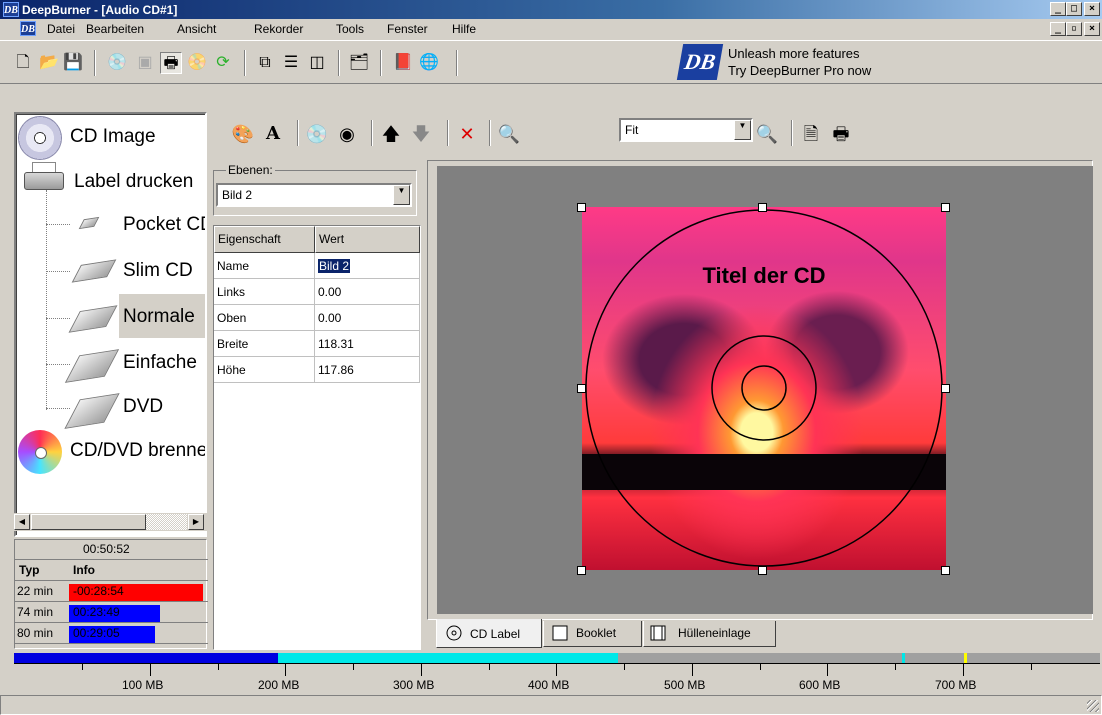 This screenshot has height=715, width=1102. Describe the element at coordinates (113, 137) in the screenshot. I see `tree-item-cd-image: CD Image` at that location.